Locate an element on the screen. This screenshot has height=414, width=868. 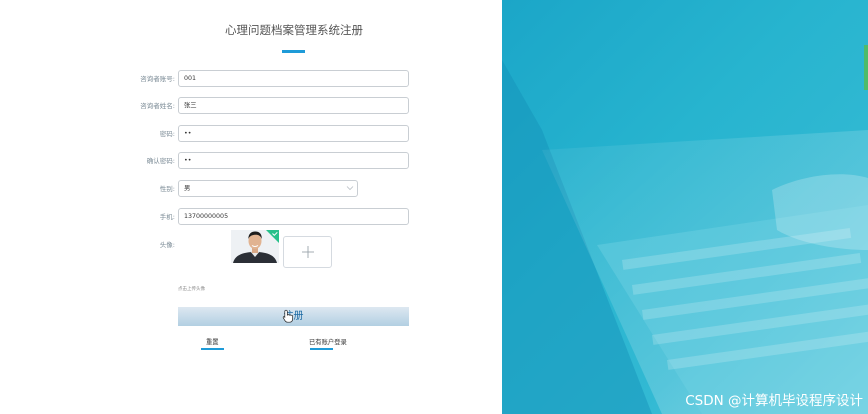
phone-row: 手机: 13700000005 is located at coordinates (251, 217).